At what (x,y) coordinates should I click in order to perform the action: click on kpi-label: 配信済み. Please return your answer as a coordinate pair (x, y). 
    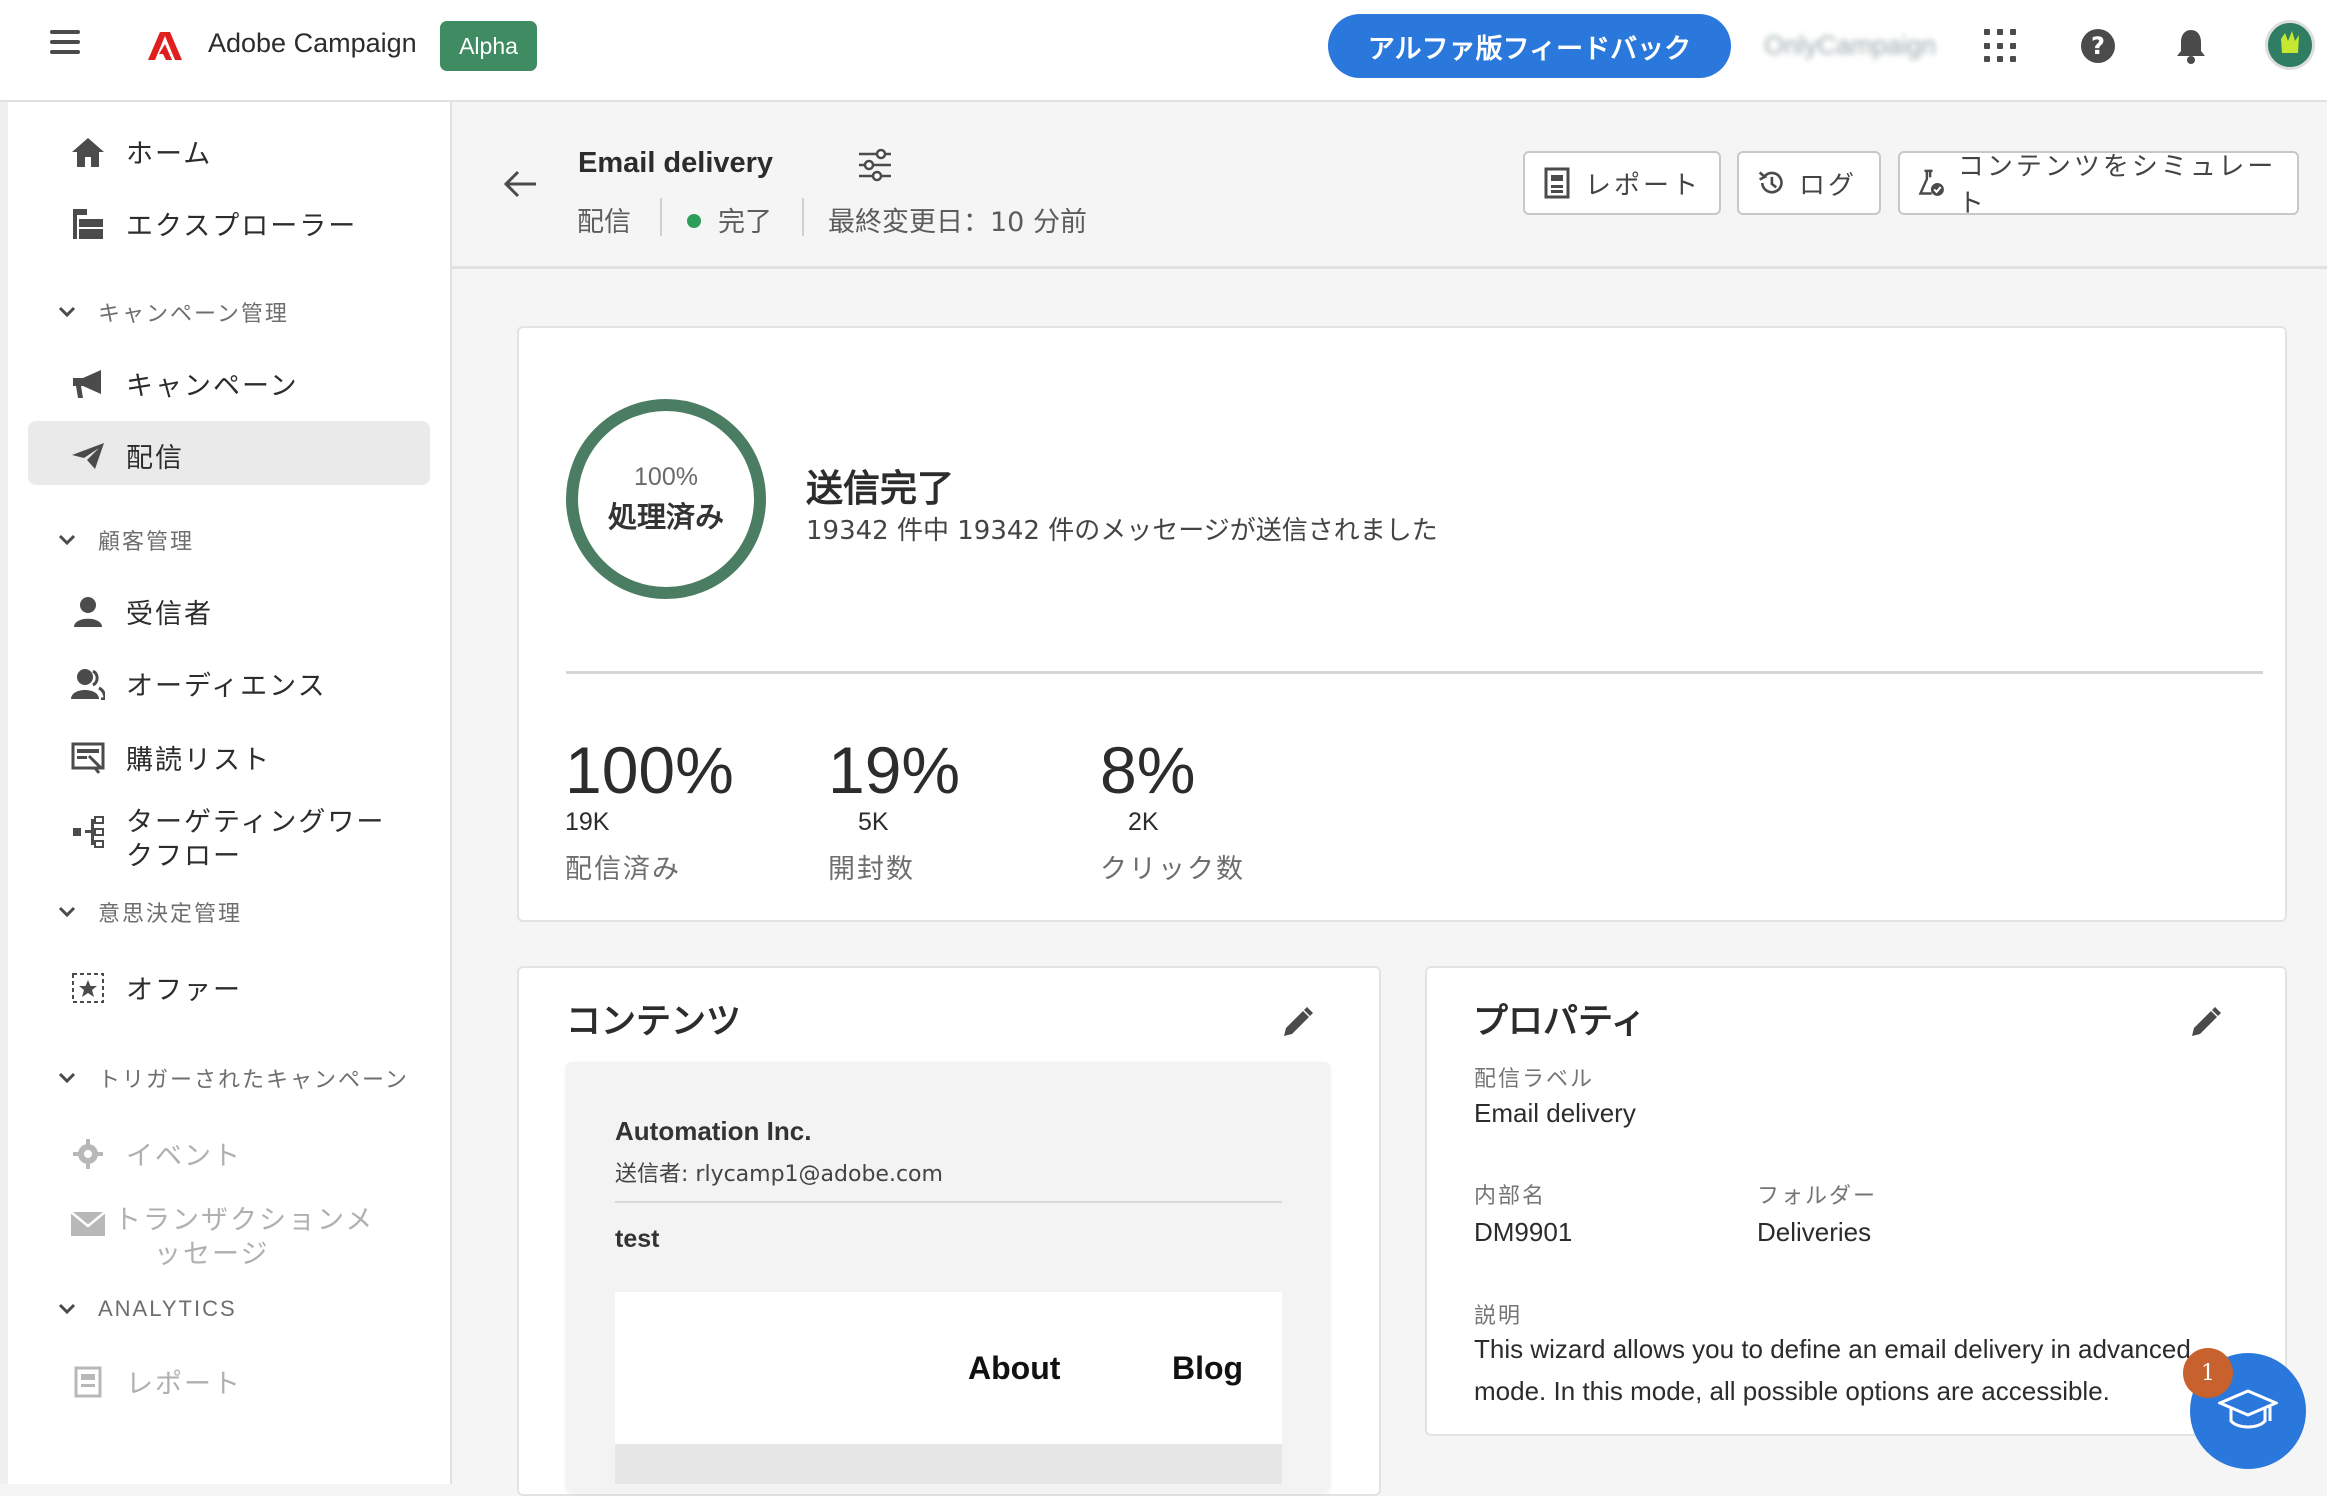
    Looking at the image, I should click on (623, 869).